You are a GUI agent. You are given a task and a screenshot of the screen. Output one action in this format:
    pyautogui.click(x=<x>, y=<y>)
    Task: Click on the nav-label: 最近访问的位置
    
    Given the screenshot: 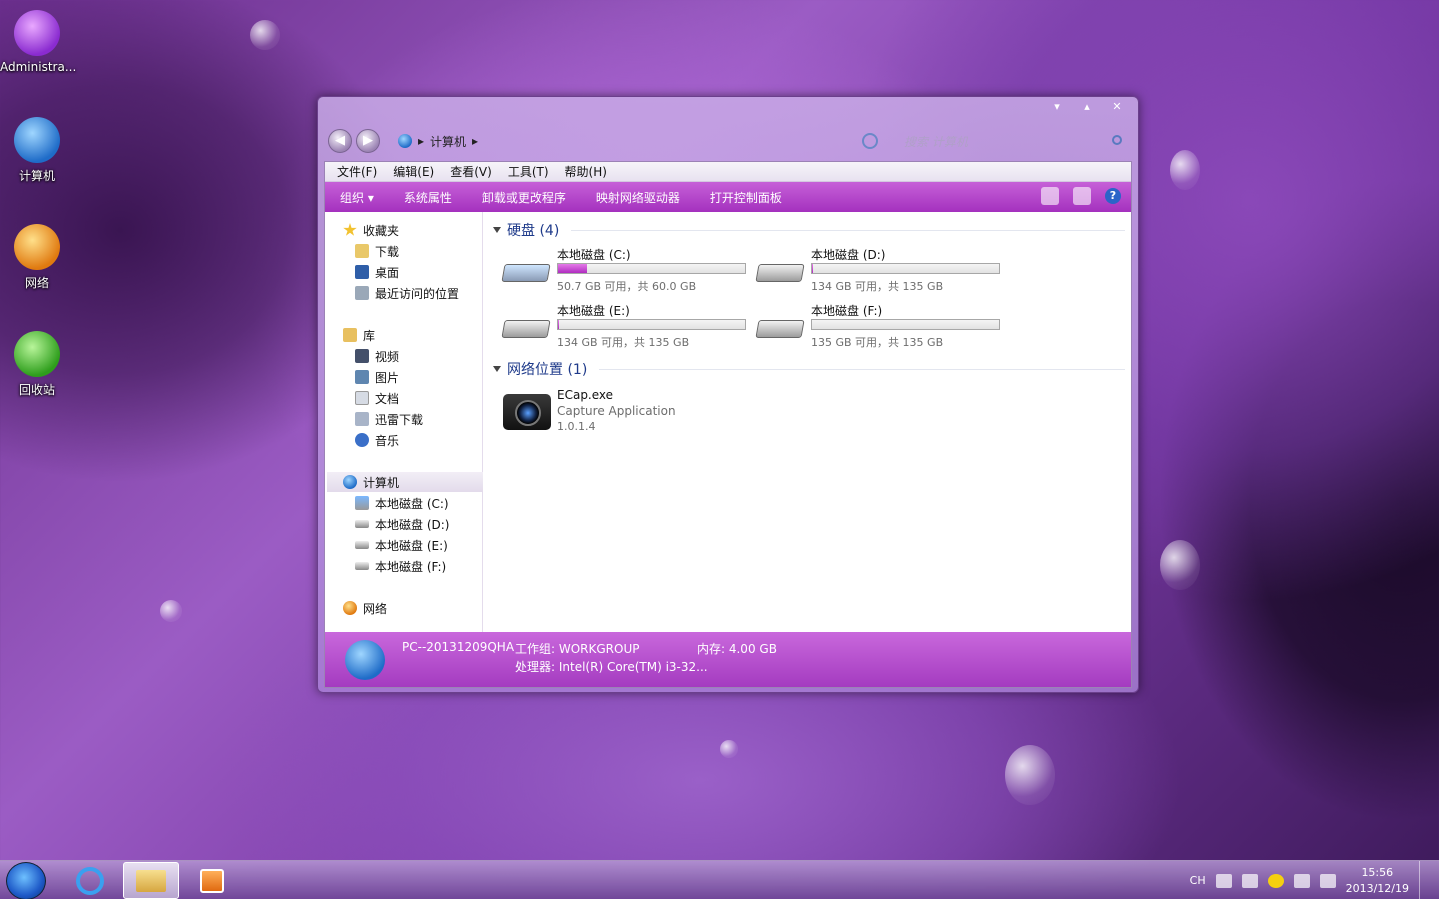 What is the action you would take?
    pyautogui.click(x=417, y=293)
    